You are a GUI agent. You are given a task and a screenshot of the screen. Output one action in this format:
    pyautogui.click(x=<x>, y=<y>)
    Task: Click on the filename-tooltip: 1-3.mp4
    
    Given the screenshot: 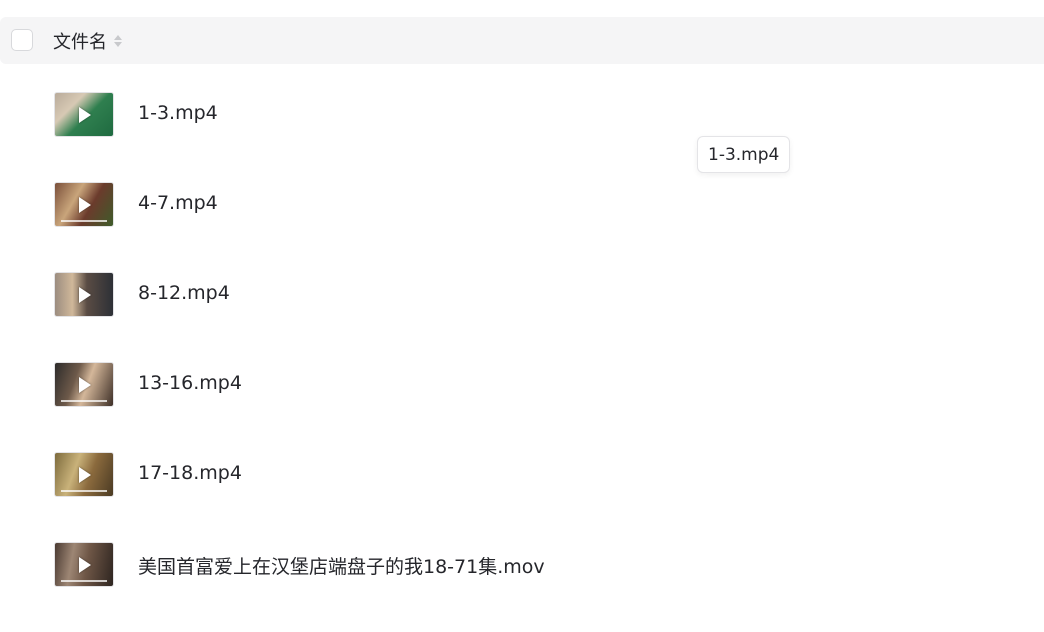 What is the action you would take?
    pyautogui.click(x=744, y=154)
    